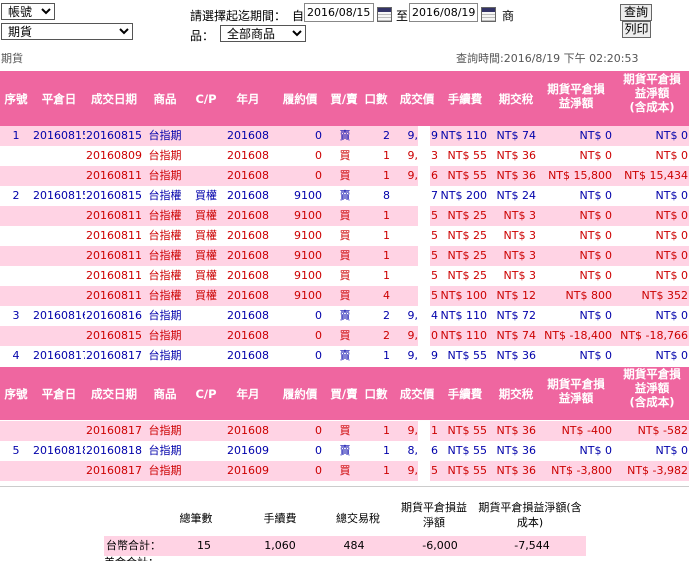  Describe the element at coordinates (636, 12) in the screenshot. I see `query-button: 查詢` at that location.